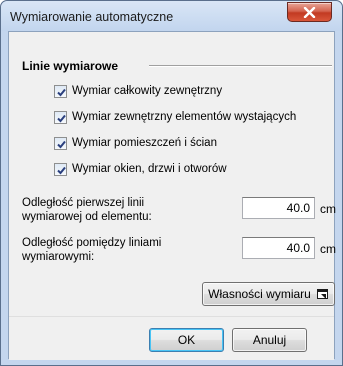 The width and height of the screenshot is (343, 366). I want to click on first-line-distance-unit: cm, so click(328, 209).